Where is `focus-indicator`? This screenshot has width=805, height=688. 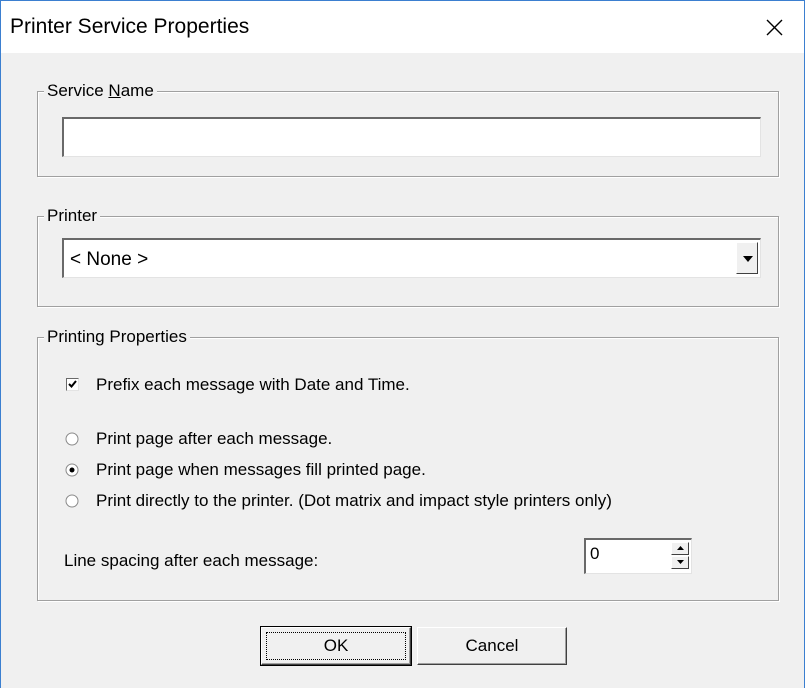
focus-indicator is located at coordinates (336, 646).